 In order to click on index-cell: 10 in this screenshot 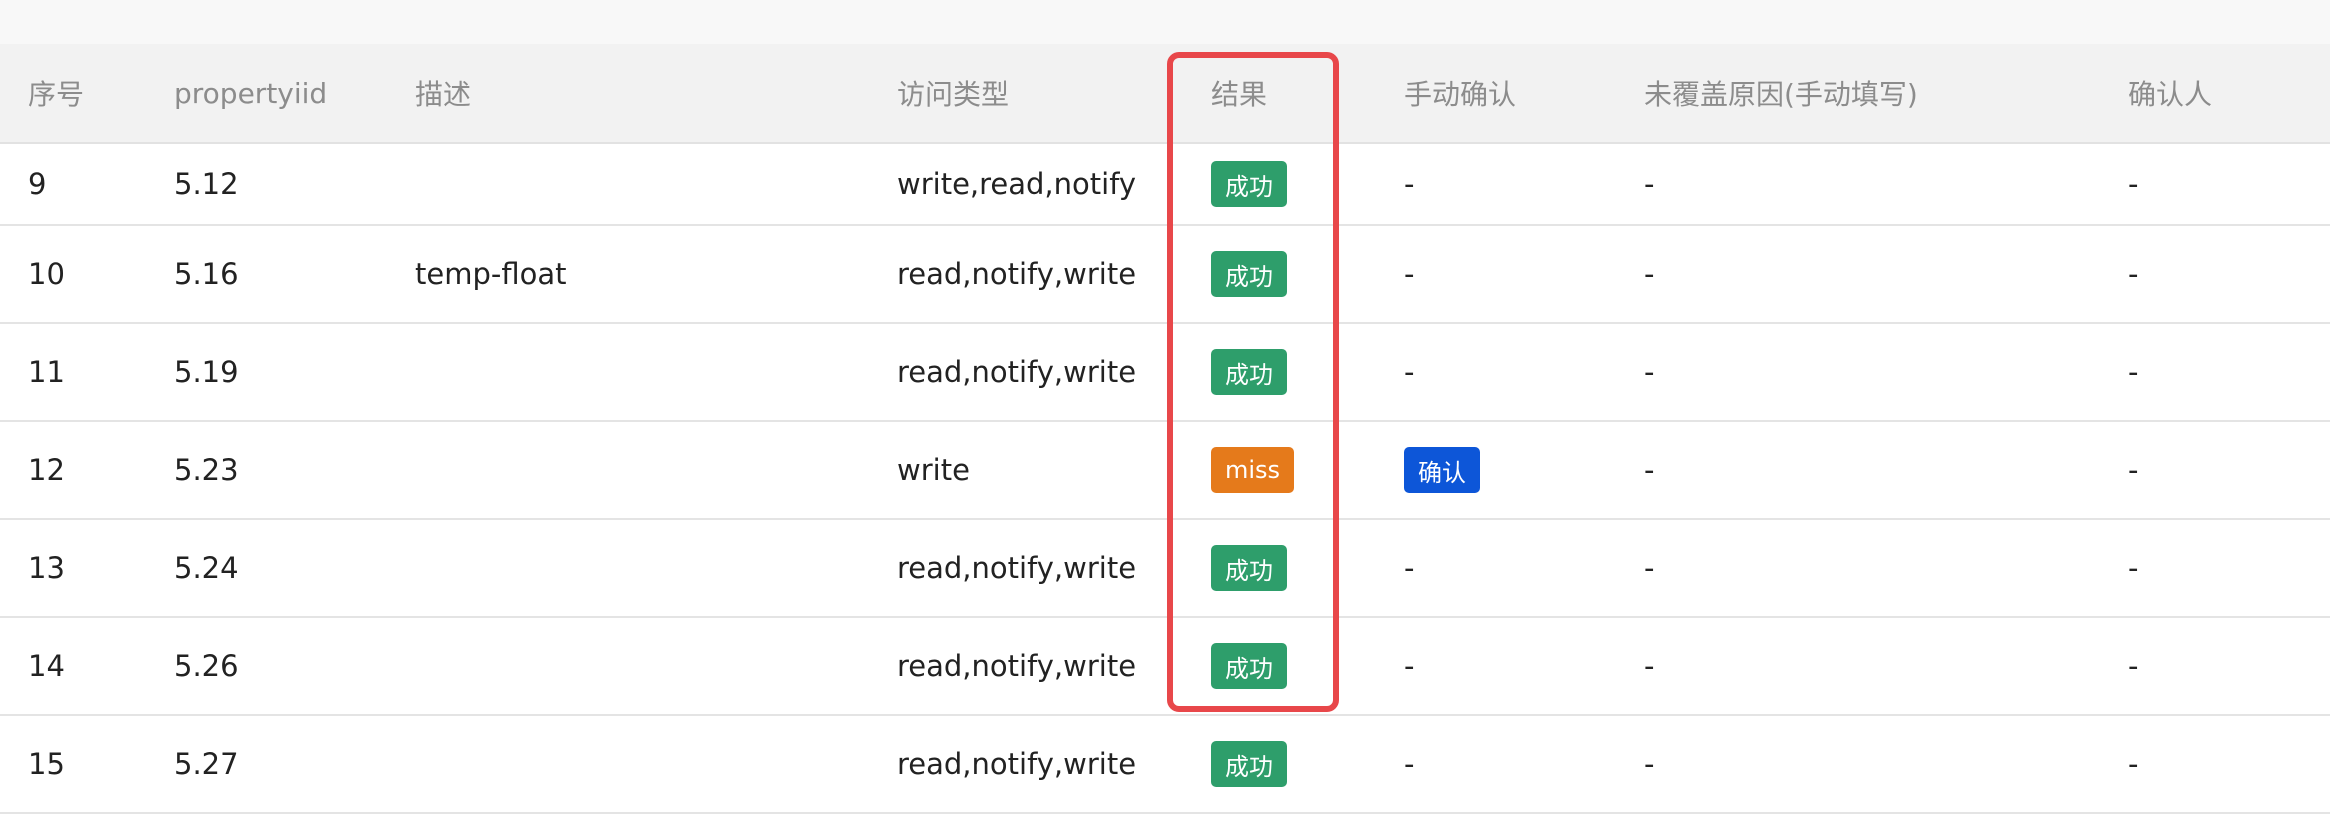, I will do `click(46, 274)`.